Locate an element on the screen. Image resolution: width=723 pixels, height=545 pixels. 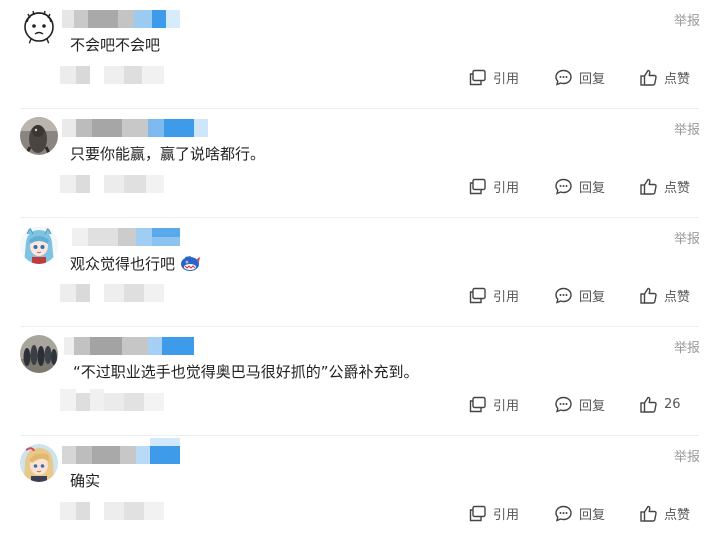
like-count: 26 is located at coordinates (672, 404).